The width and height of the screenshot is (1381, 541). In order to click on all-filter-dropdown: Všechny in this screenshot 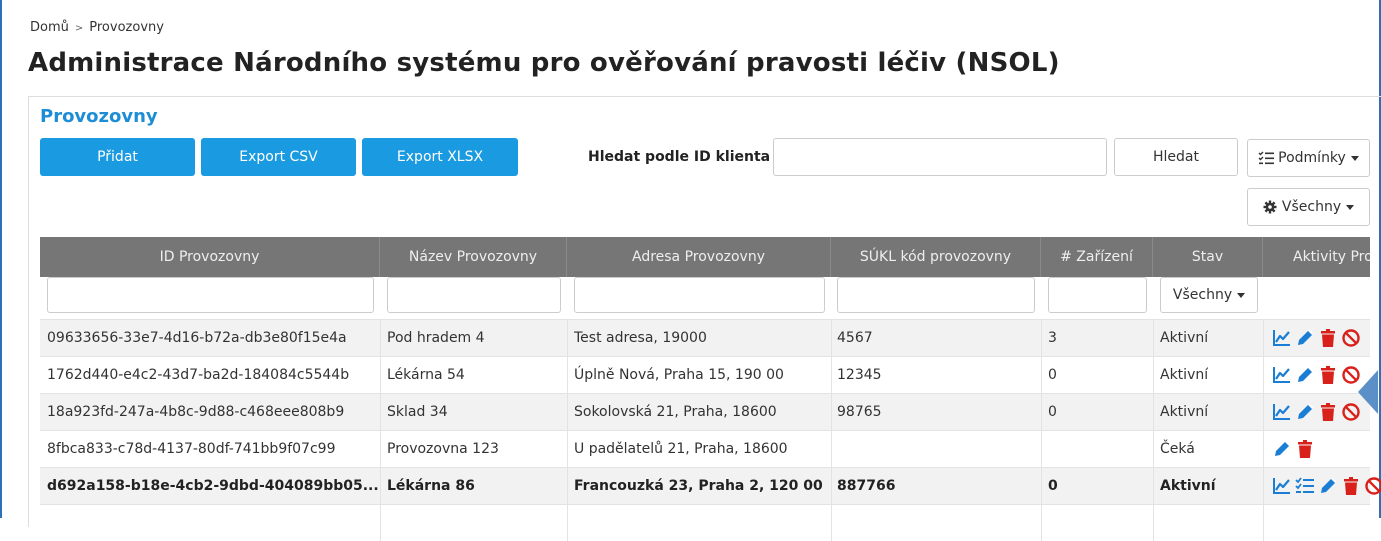, I will do `click(1308, 207)`.